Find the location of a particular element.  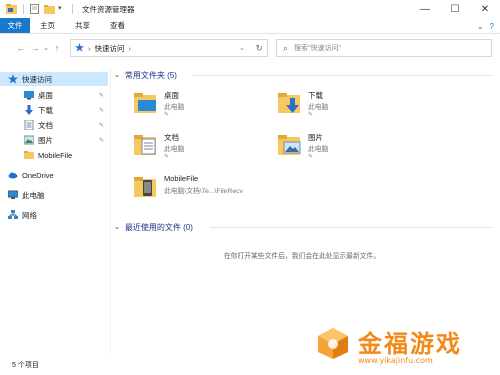

sidebar-item-documents: 文档 ✎ is located at coordinates (54, 125).